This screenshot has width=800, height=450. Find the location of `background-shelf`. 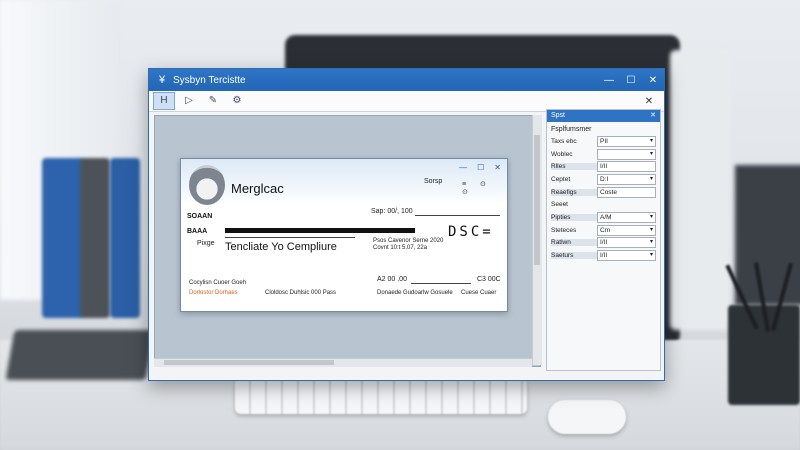

background-shelf is located at coordinates (767, 235).